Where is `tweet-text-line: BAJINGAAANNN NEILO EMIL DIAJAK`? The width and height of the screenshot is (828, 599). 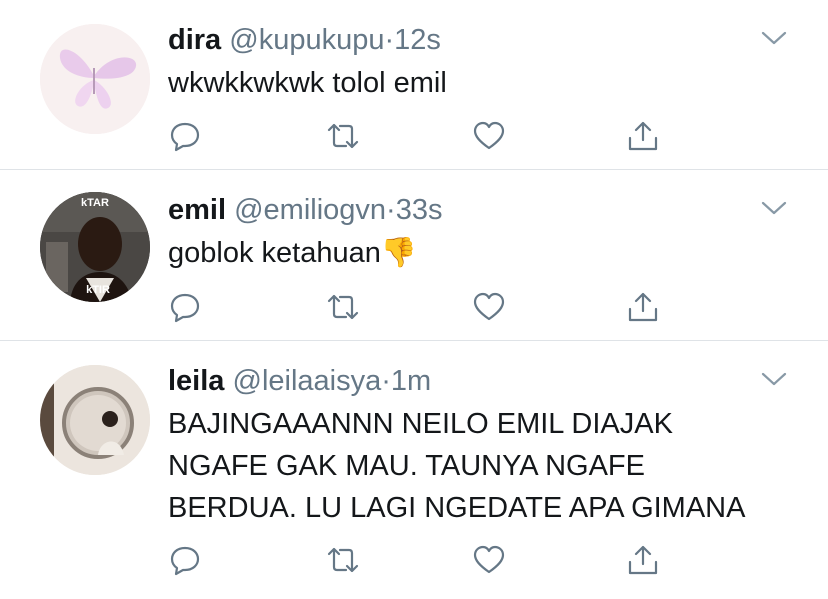
tweet-text-line: BAJINGAAANNN NEILO EMIL DIAJAK is located at coordinates (420, 424).